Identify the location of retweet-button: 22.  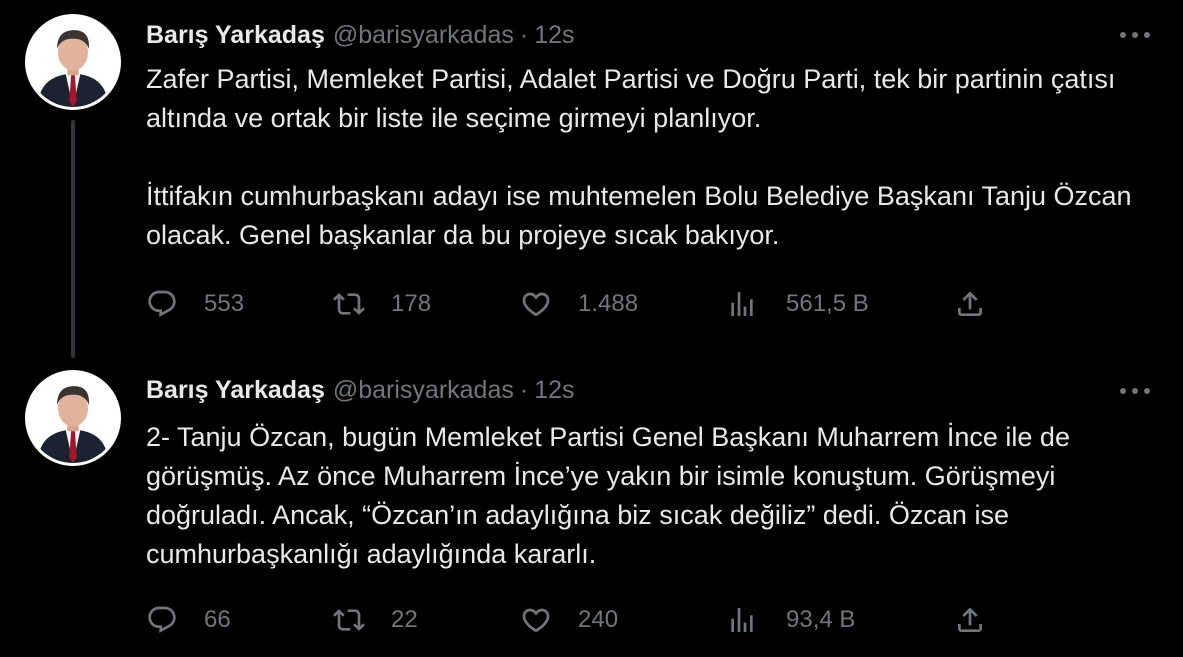
(375, 620).